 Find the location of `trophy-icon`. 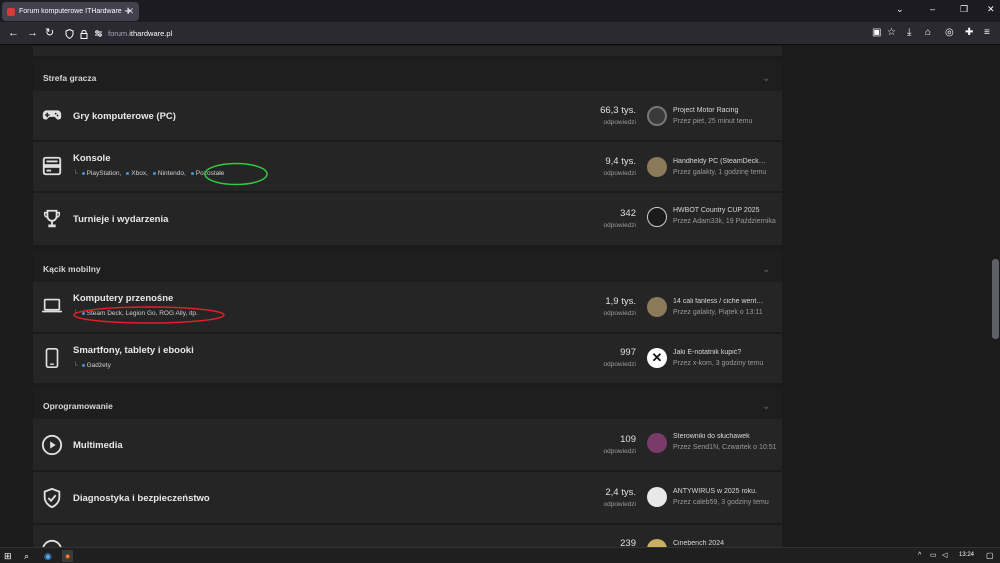

trophy-icon is located at coordinates (52, 218).